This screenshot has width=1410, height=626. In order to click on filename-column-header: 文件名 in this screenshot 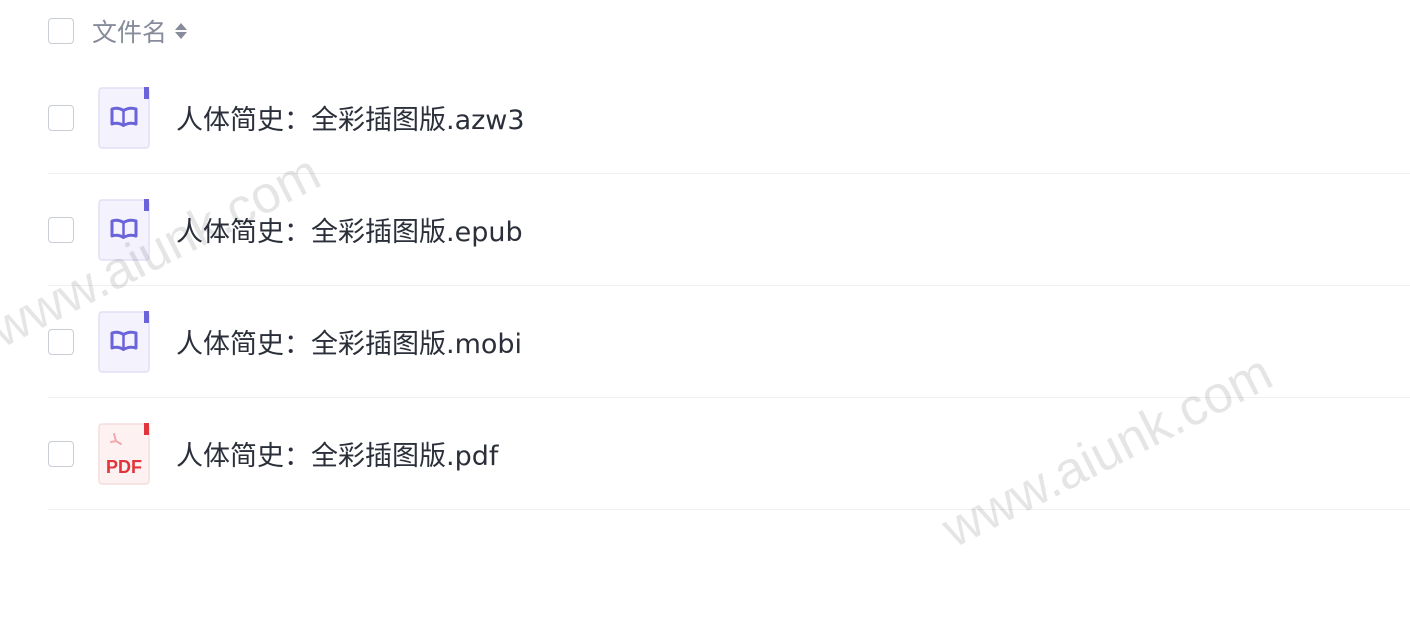, I will do `click(140, 31)`.